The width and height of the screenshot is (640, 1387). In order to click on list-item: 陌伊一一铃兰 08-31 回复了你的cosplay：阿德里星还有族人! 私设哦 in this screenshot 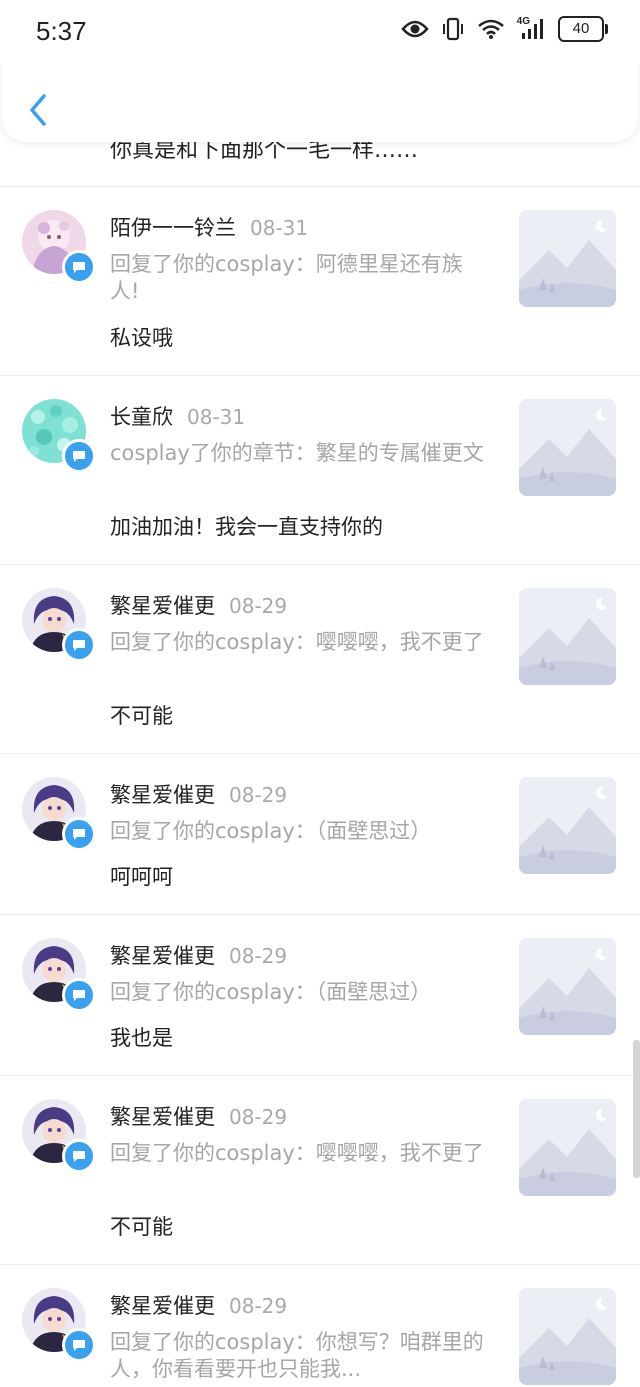, I will do `click(320, 280)`.